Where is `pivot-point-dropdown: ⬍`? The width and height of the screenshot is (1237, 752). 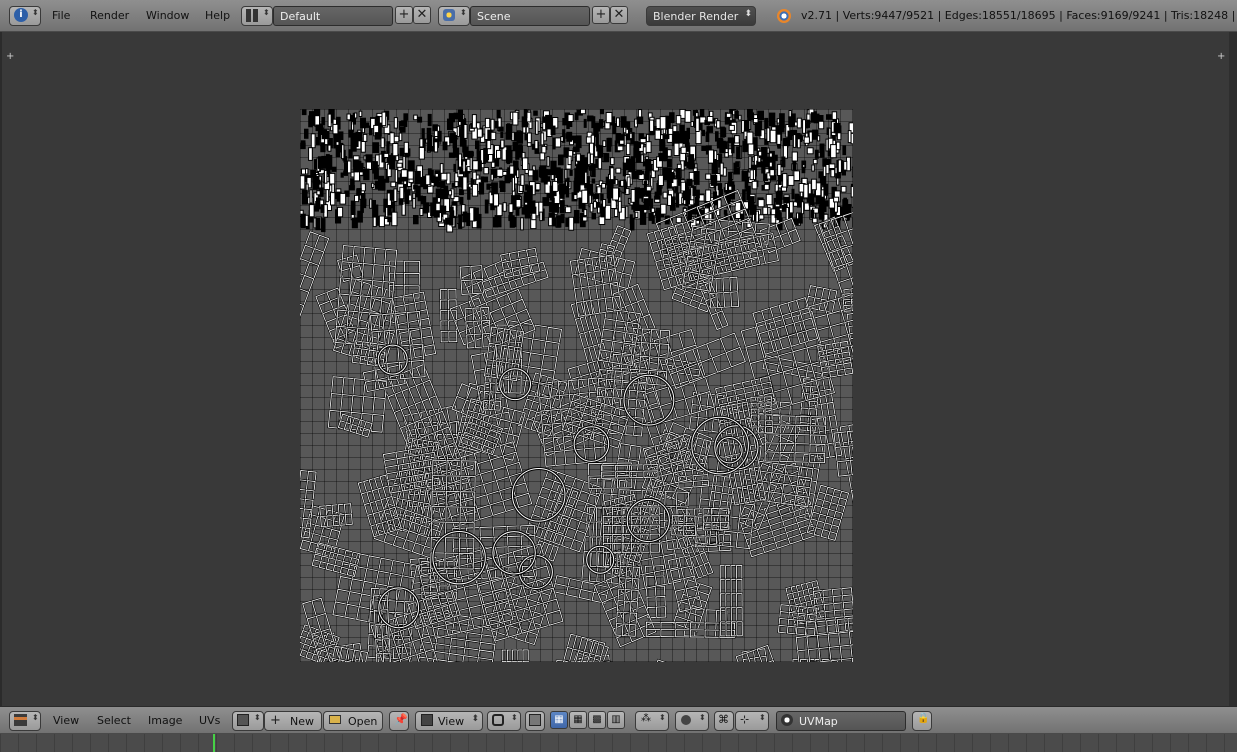
pivot-point-dropdown: ⬍ is located at coordinates (504, 721).